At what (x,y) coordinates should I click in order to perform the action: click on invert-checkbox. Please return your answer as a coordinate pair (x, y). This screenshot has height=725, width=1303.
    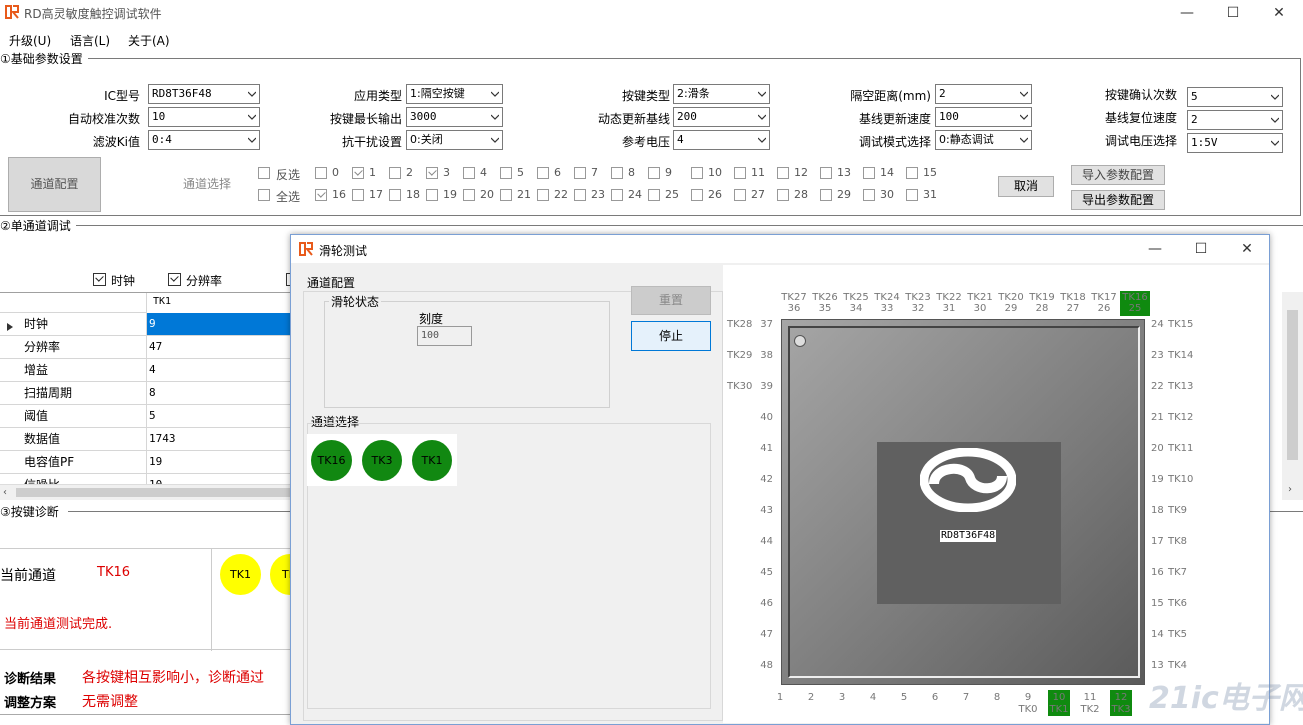
    Looking at the image, I should click on (264, 173).